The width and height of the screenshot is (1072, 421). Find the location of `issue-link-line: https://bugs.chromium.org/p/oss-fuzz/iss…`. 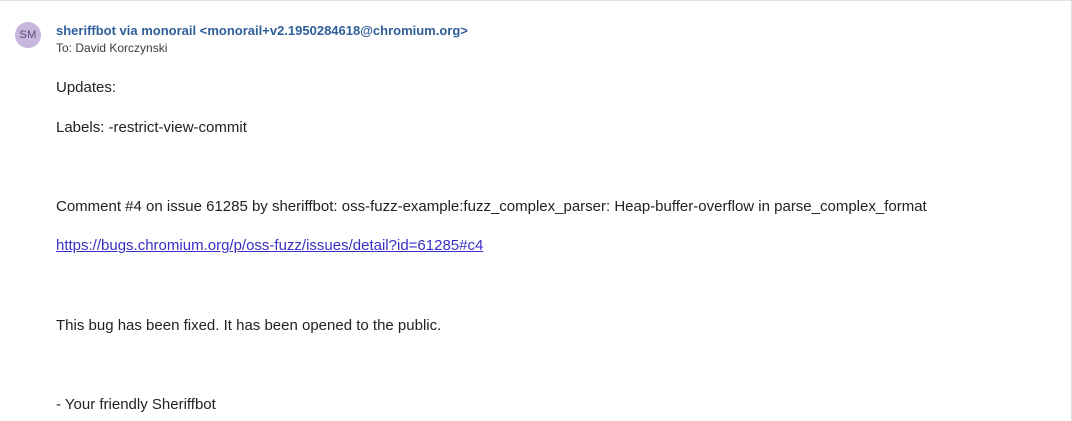

issue-link-line: https://bugs.chromium.org/p/oss-fuzz/iss… is located at coordinates (269, 246).